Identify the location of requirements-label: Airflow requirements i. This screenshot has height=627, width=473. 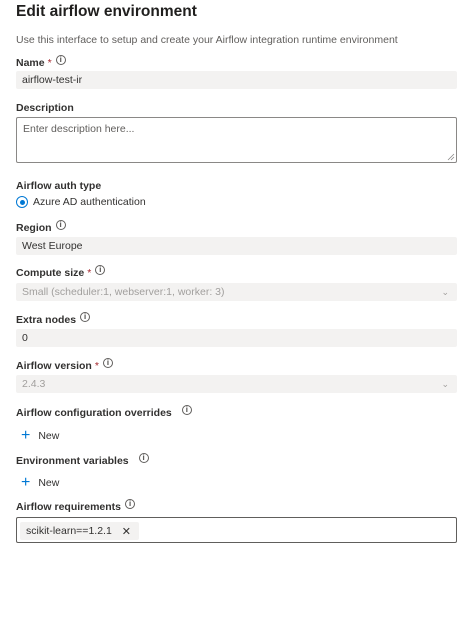
(76, 506).